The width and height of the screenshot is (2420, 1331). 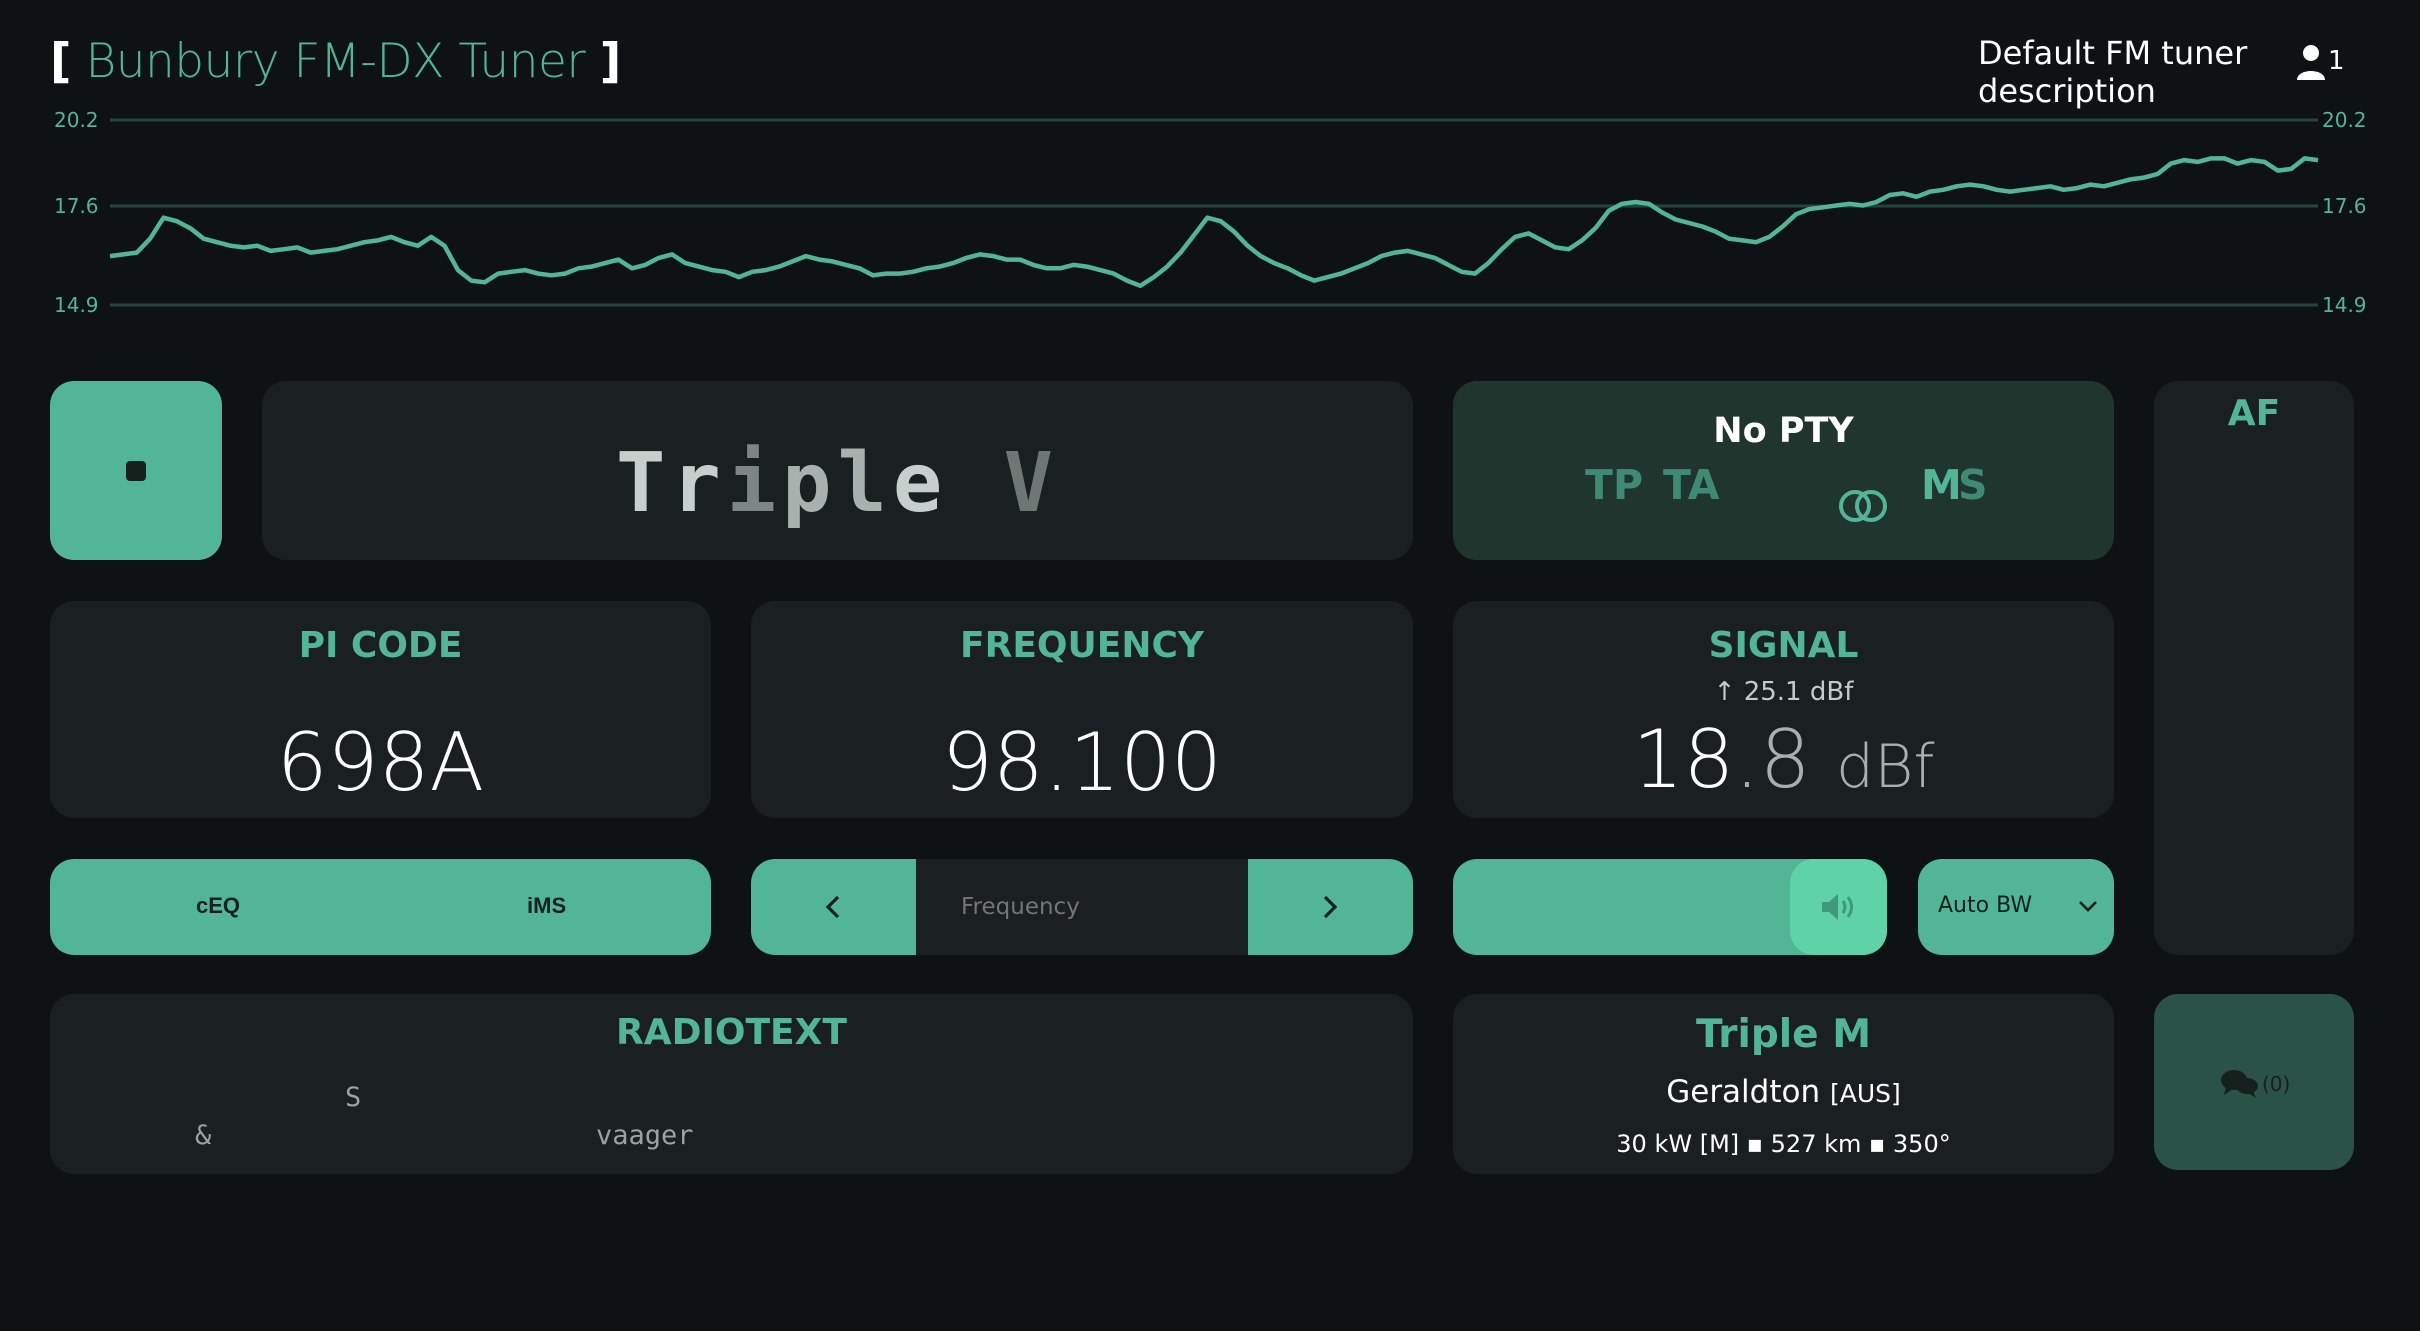 I want to click on tx-meta: 30 kW [M] ▪ 527 km ▪ 350°, so click(x=1783, y=1144).